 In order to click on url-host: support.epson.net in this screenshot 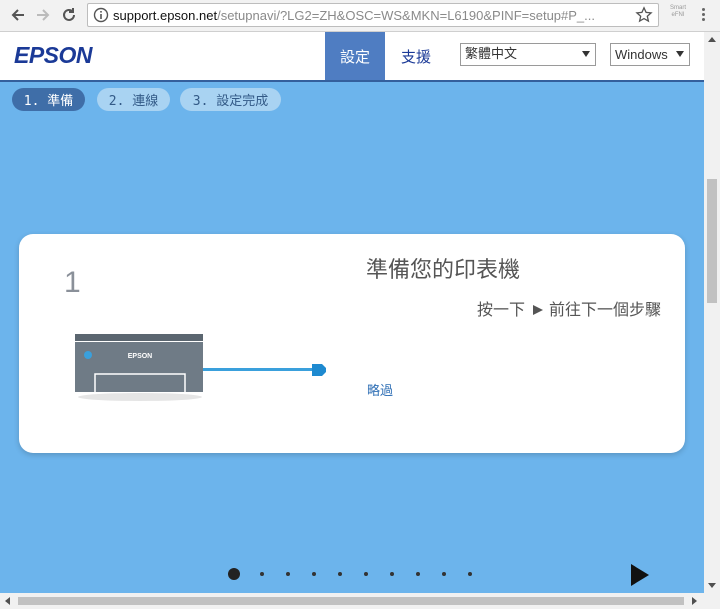, I will do `click(165, 15)`.